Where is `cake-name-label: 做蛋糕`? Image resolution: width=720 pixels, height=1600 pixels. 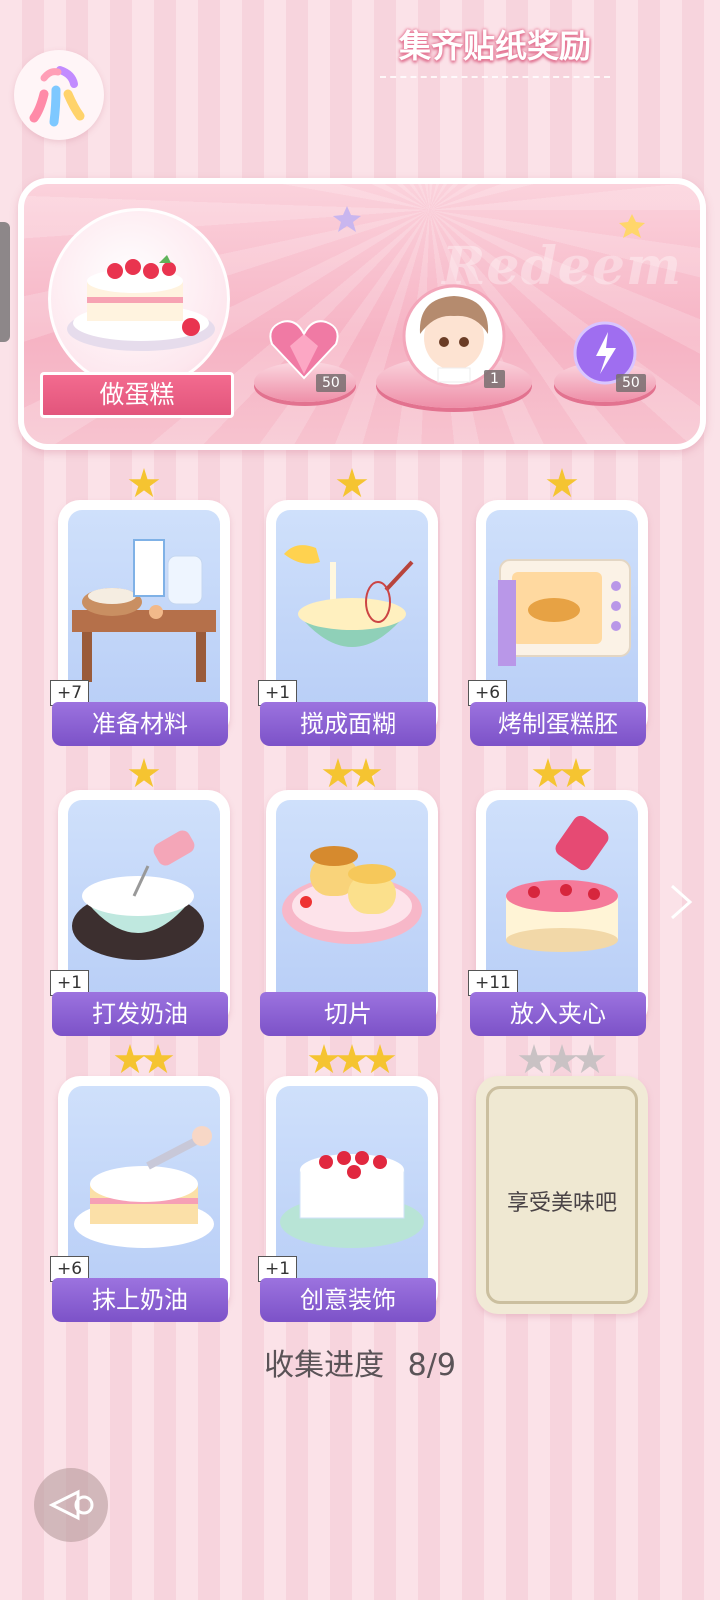 cake-name-label: 做蛋糕 is located at coordinates (137, 395).